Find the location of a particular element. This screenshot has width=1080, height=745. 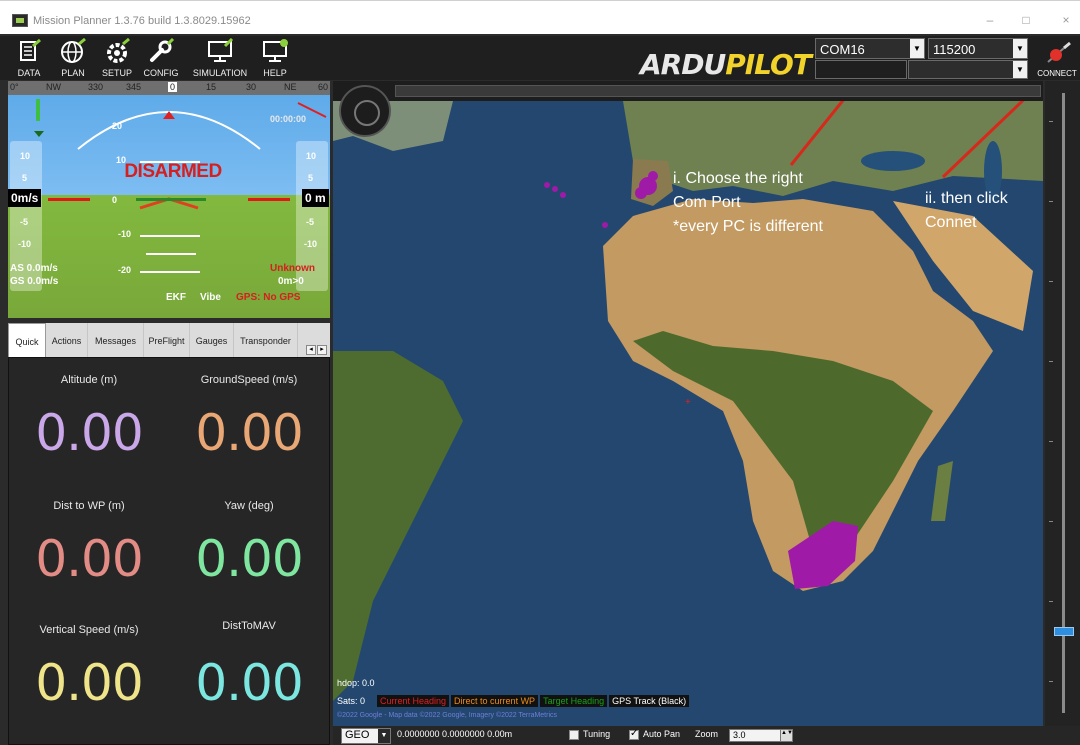

map-progress-strip is located at coordinates (688, 91).